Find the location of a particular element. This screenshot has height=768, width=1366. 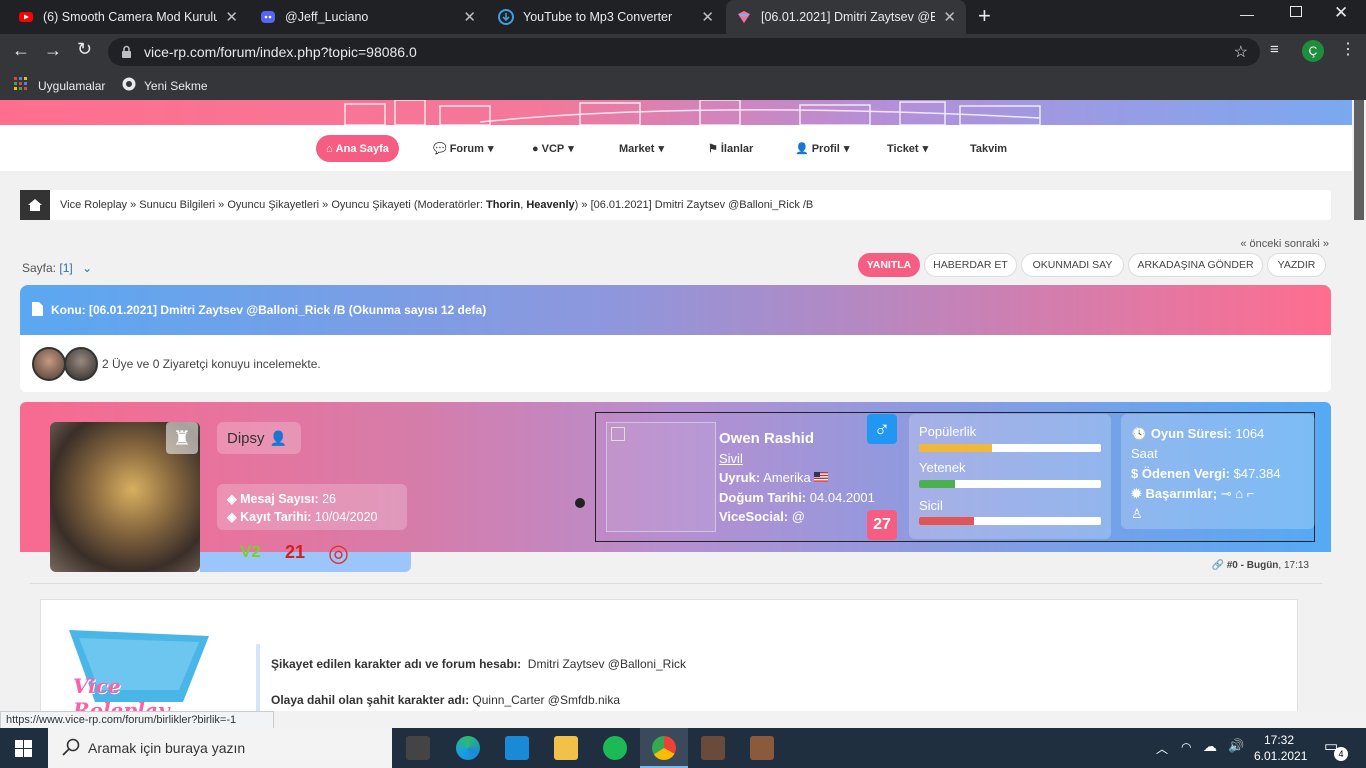

send-to-friend-button: ARKADAŞINA GÖNDER is located at coordinates (1195, 265).